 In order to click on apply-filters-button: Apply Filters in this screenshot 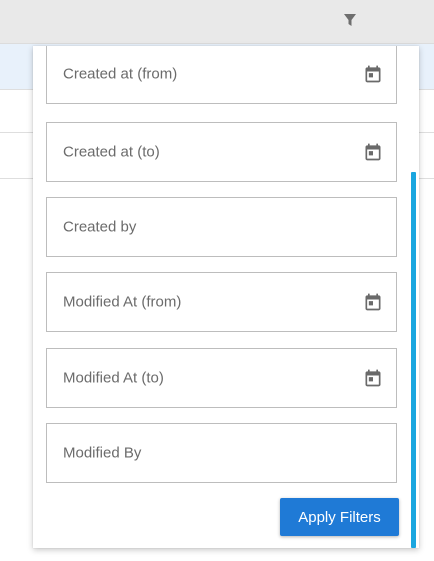, I will do `click(339, 517)`.